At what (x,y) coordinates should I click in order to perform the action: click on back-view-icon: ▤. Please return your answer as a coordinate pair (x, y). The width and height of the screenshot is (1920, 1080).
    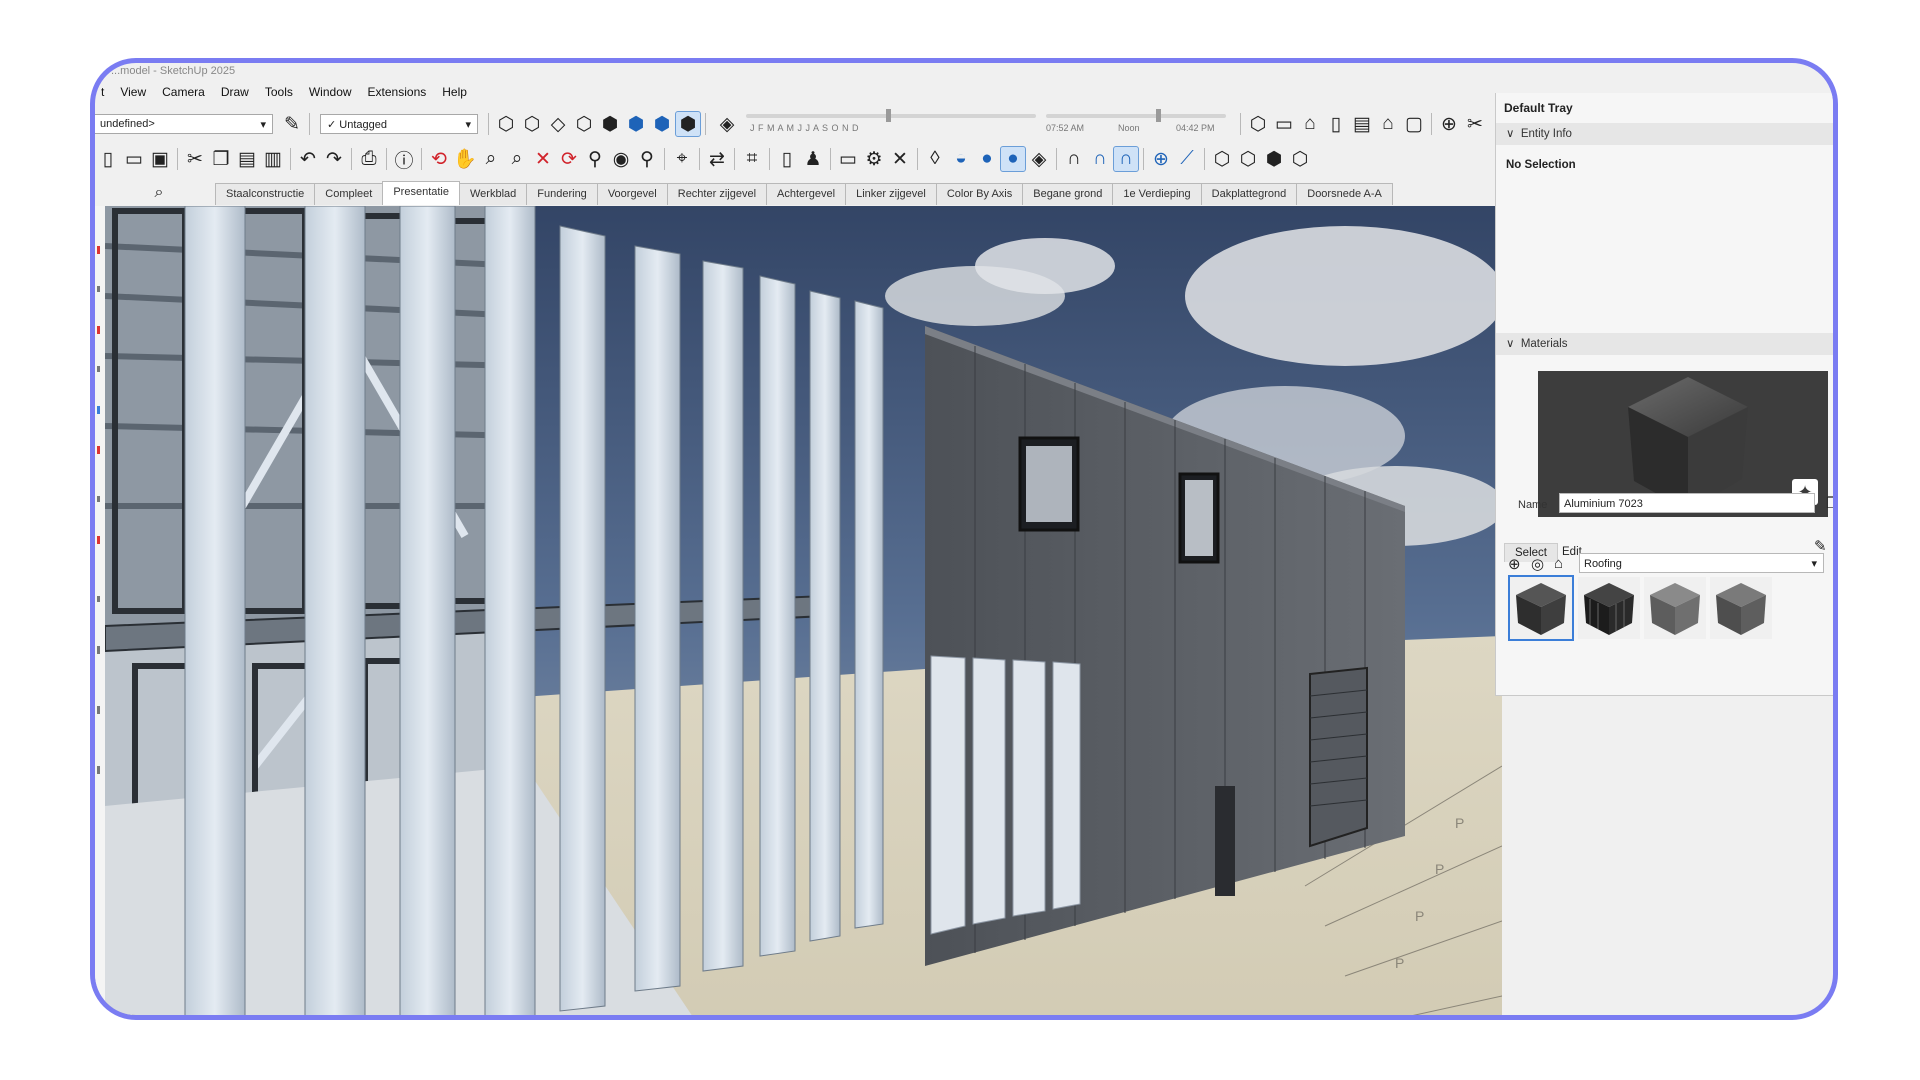
    Looking at the image, I should click on (1362, 124).